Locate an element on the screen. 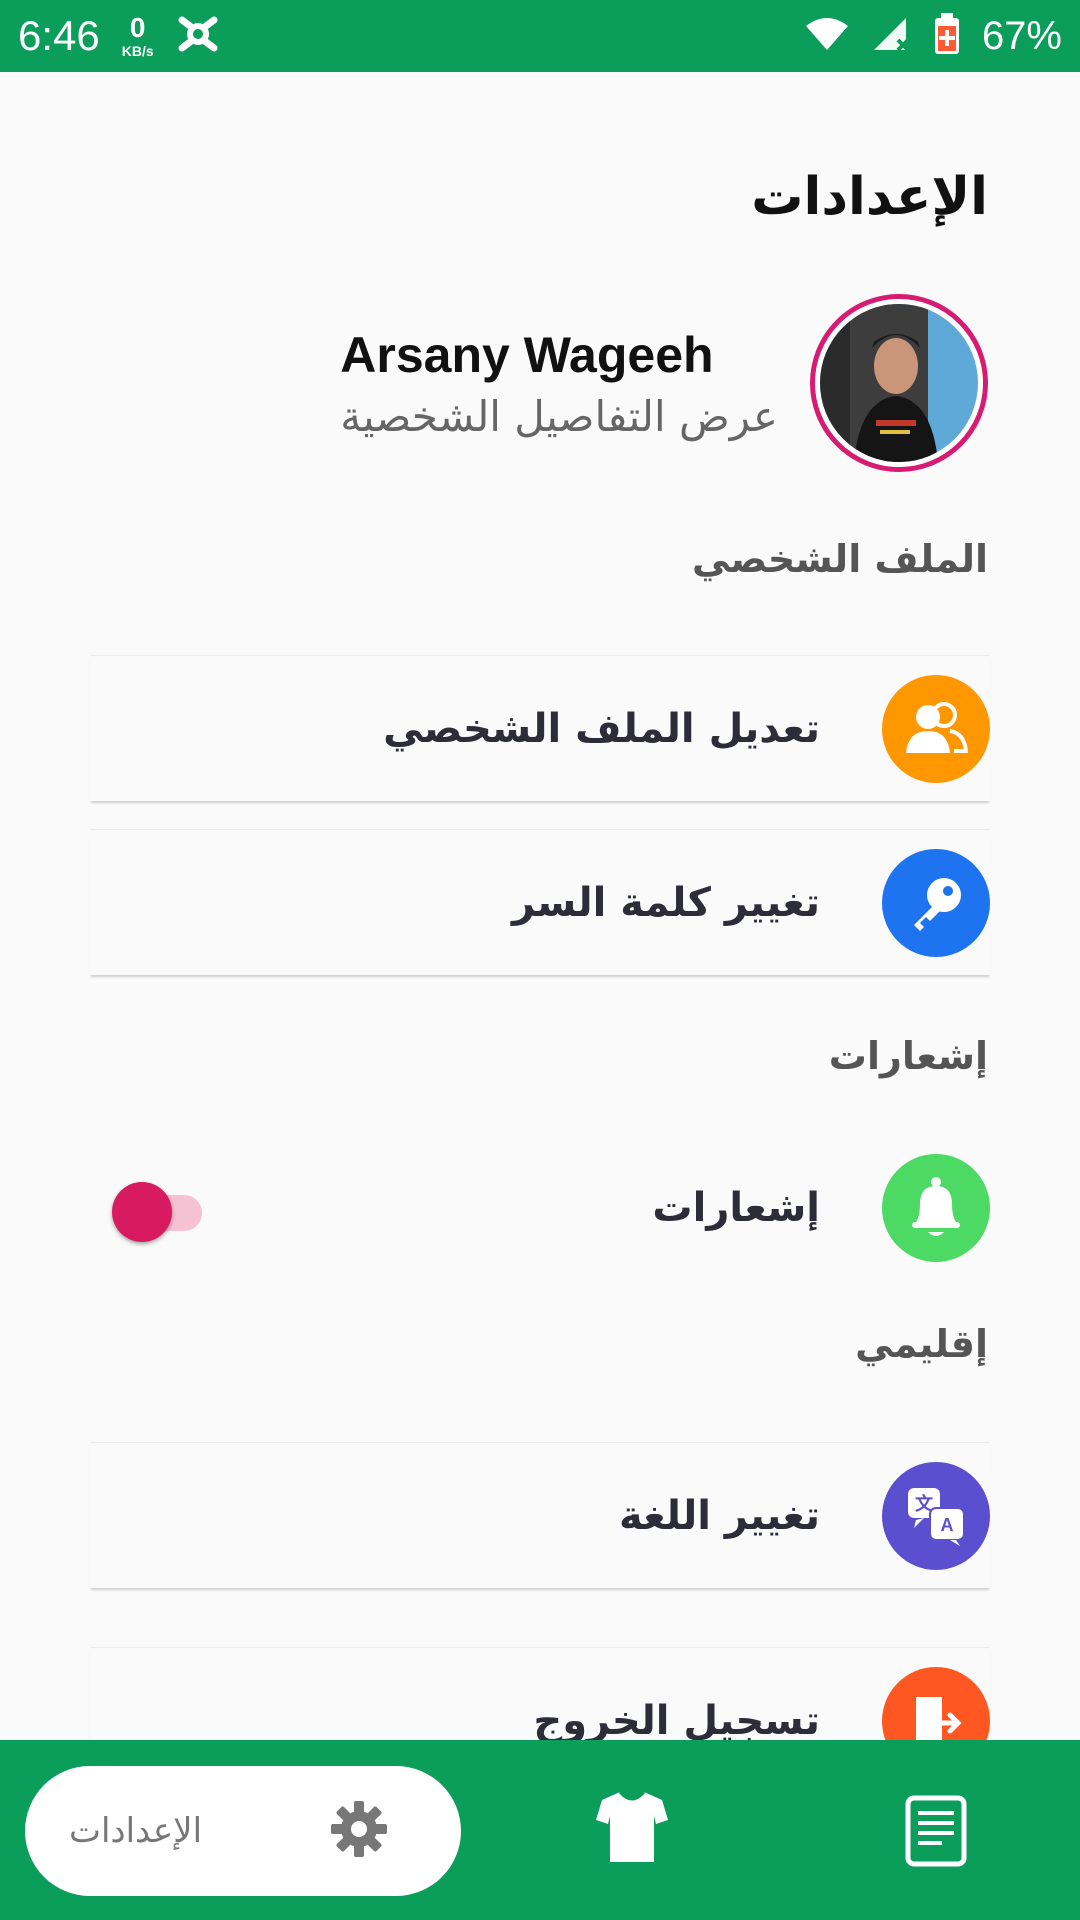 This screenshot has height=1920, width=1080. page-title: الإعدادات is located at coordinates (869, 197).